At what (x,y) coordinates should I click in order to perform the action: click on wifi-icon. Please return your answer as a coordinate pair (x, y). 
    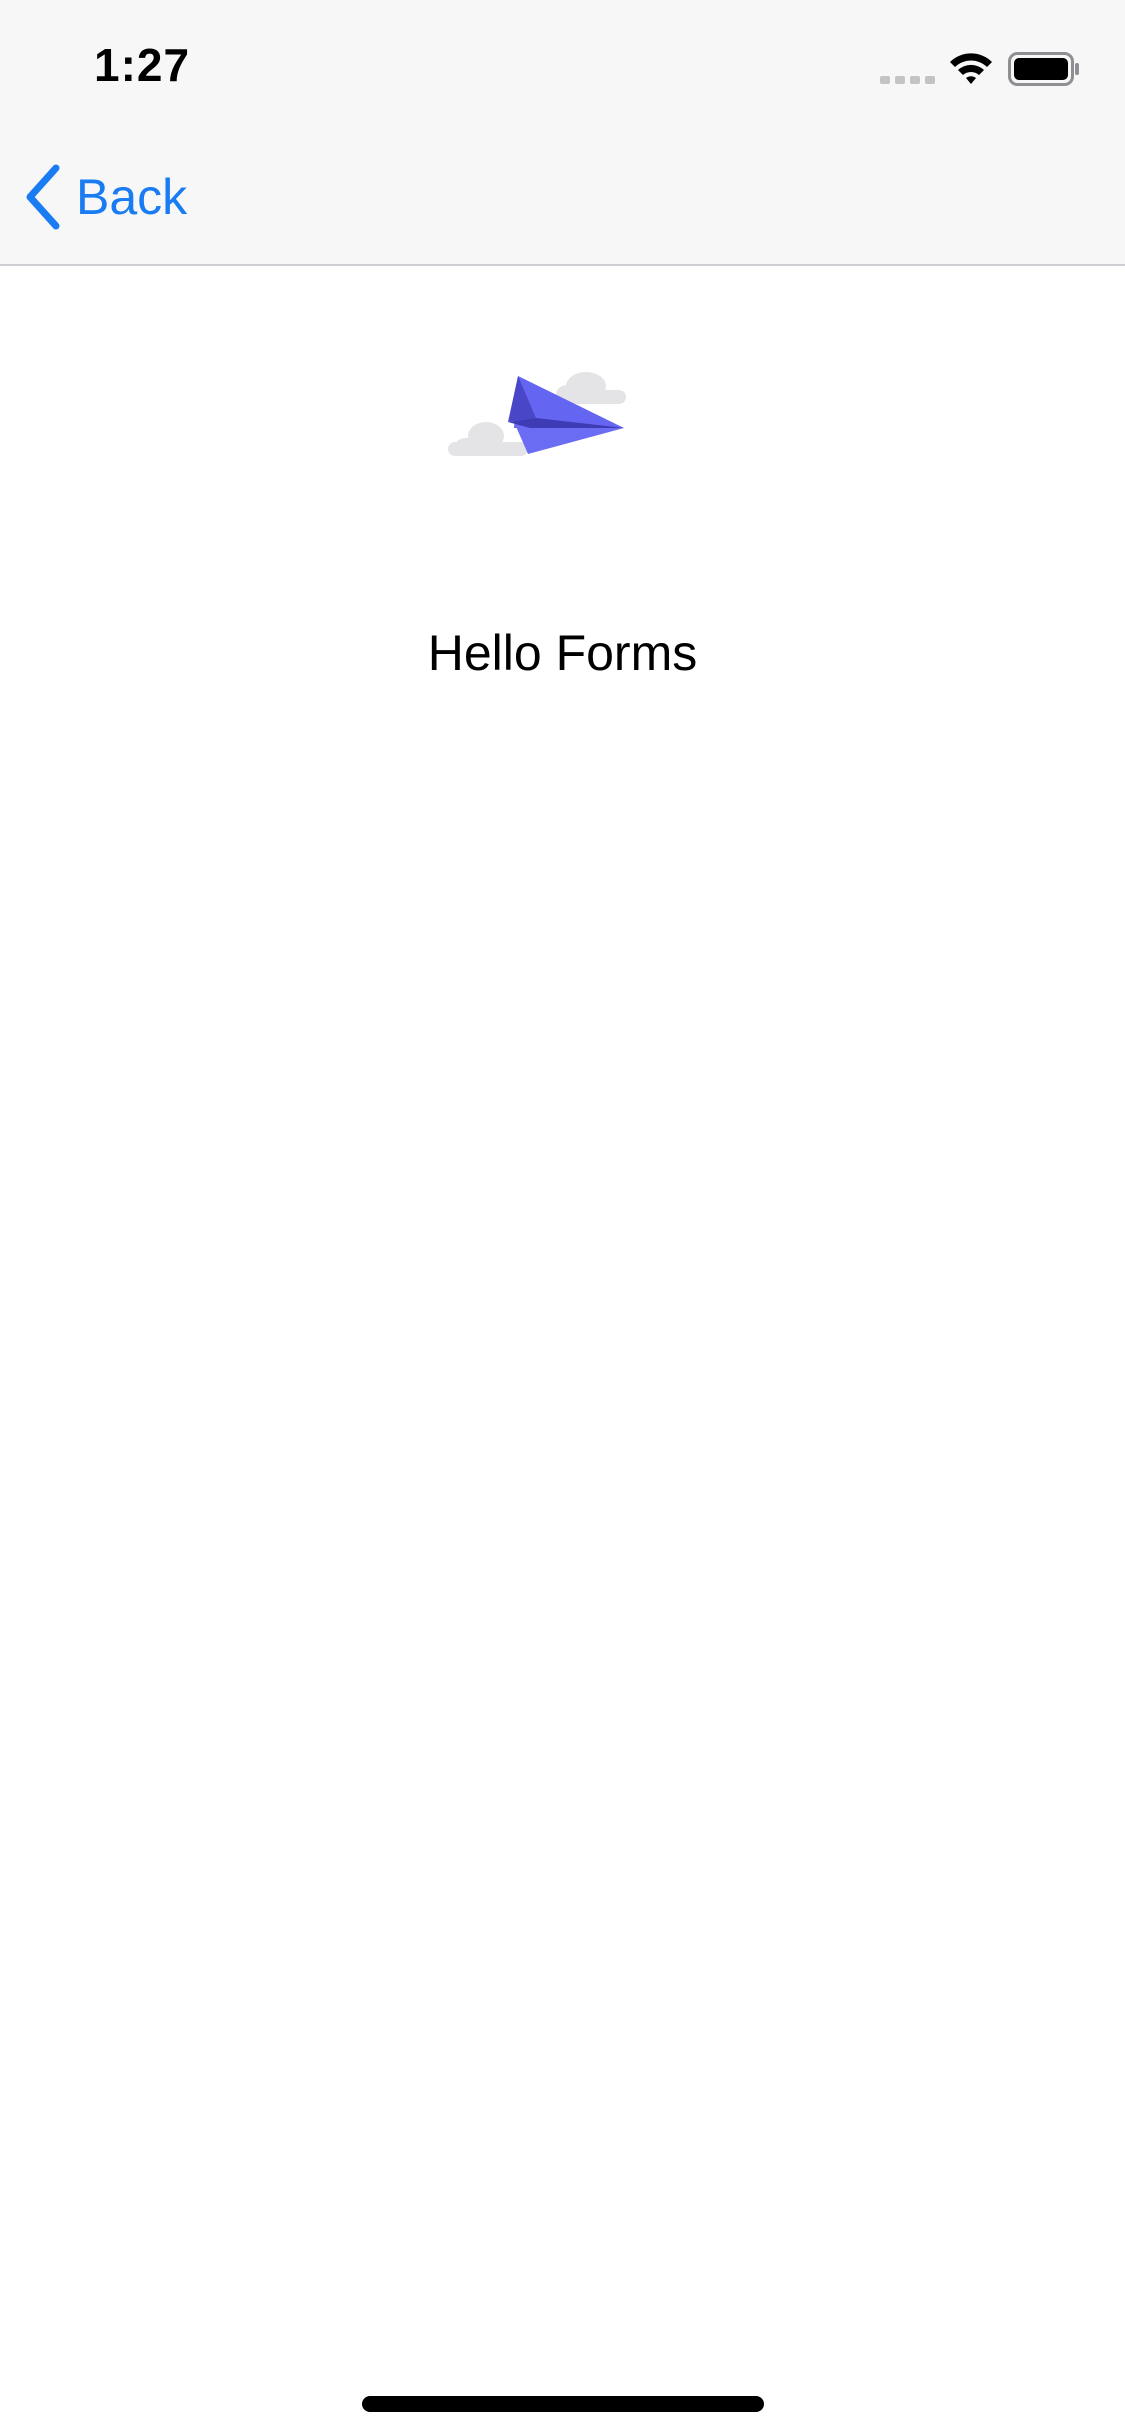
    Looking at the image, I should click on (971, 68).